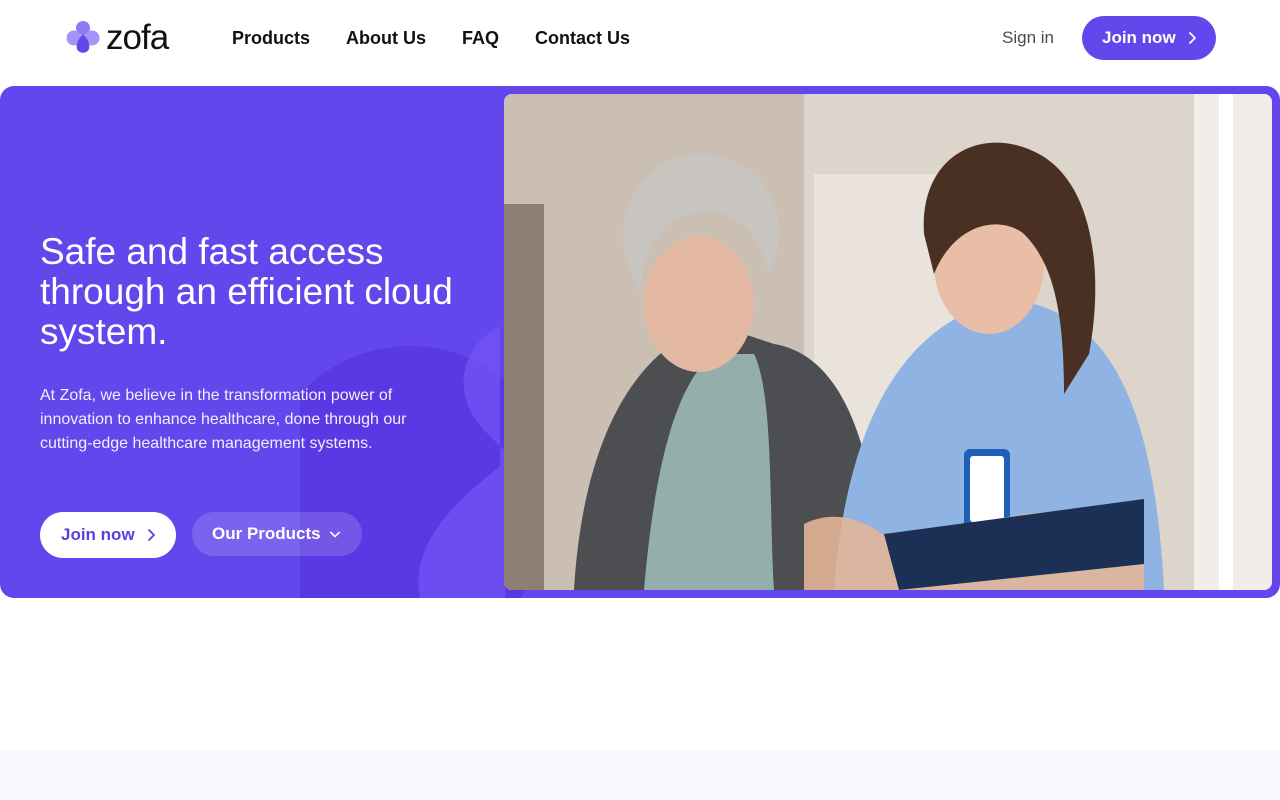 Image resolution: width=1280 pixels, height=800 pixels. What do you see at coordinates (640, 775) in the screenshot?
I see `next-section-band` at bounding box center [640, 775].